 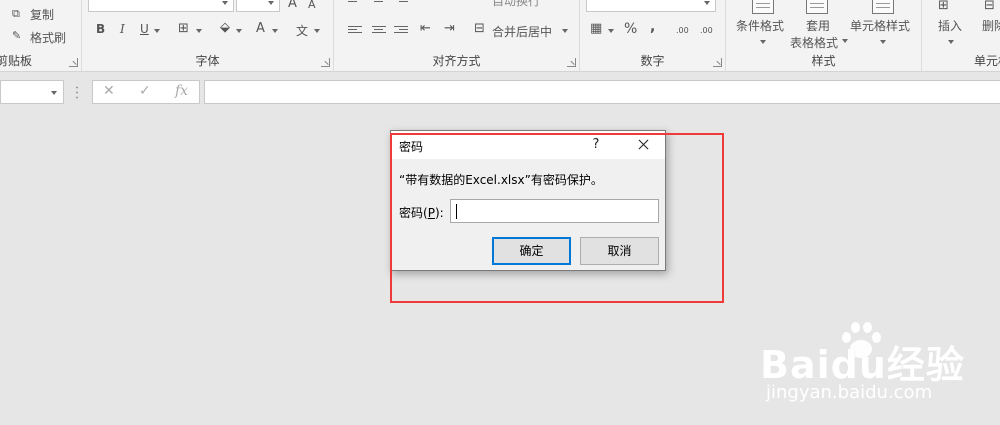 I want to click on fill-color-icon: ⬙, so click(x=225, y=28).